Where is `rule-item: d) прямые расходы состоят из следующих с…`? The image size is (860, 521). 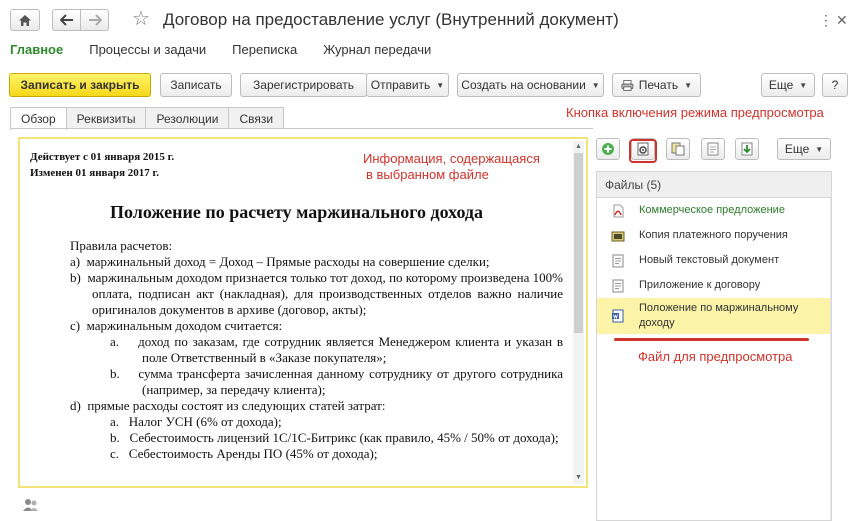 rule-item: d) прямые расходы состоят из следующих с… is located at coordinates (228, 405).